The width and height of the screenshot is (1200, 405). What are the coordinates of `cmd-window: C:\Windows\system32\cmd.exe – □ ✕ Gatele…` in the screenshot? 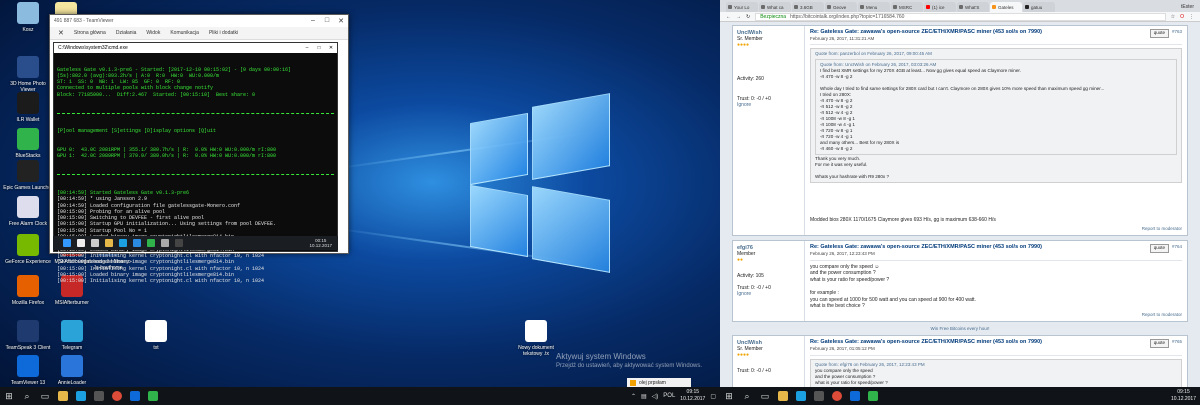 It's located at (195, 163).